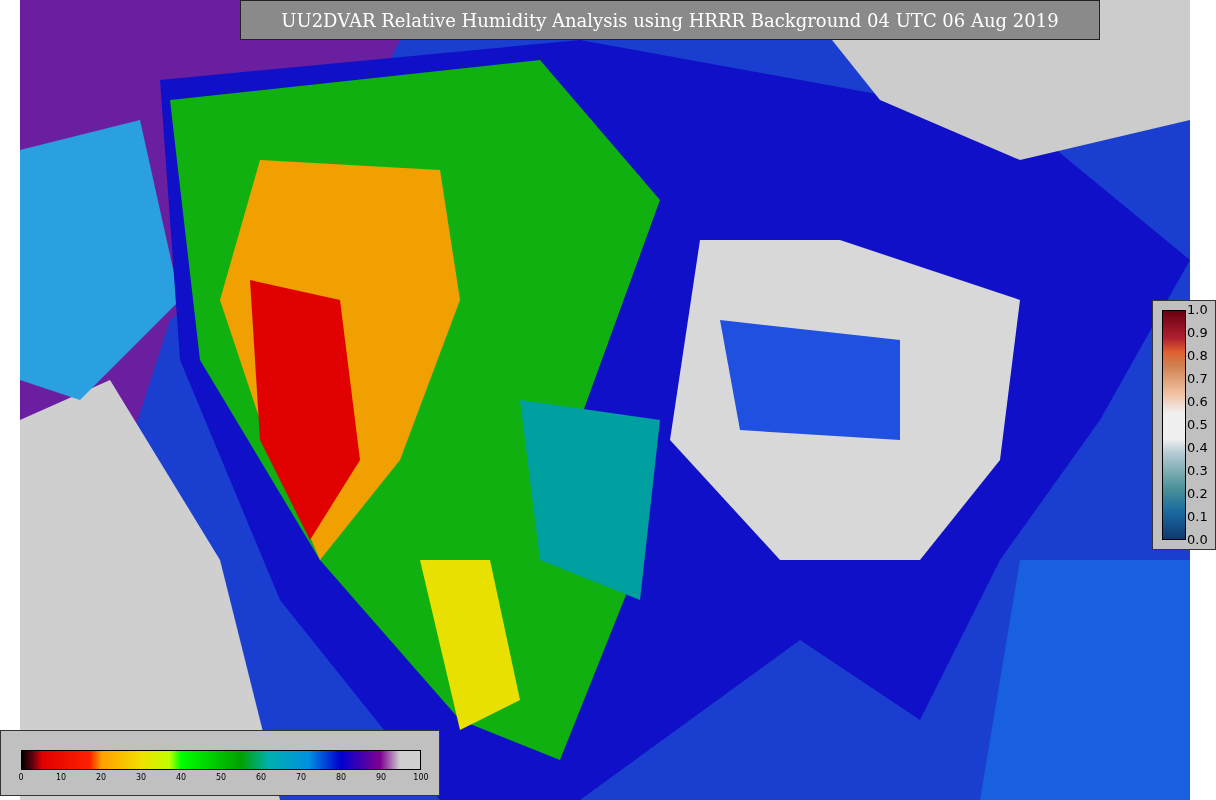  What do you see at coordinates (421, 777) in the screenshot?
I see `tick-label: 100` at bounding box center [421, 777].